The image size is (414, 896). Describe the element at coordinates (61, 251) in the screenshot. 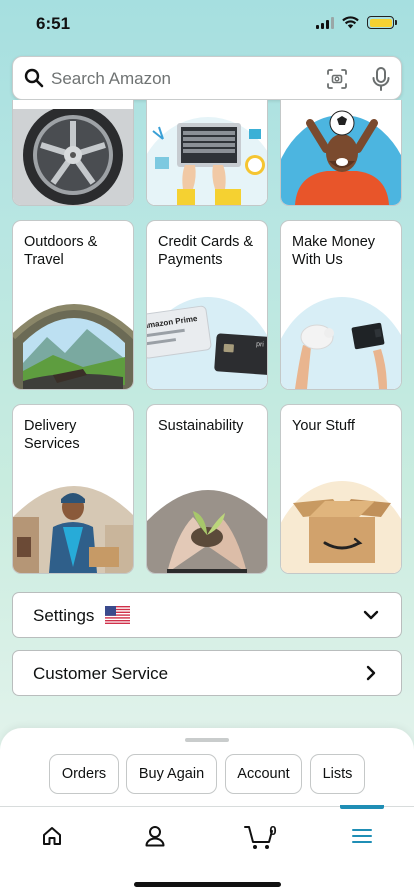

I see `card-title: Outdoors & Travel` at that location.